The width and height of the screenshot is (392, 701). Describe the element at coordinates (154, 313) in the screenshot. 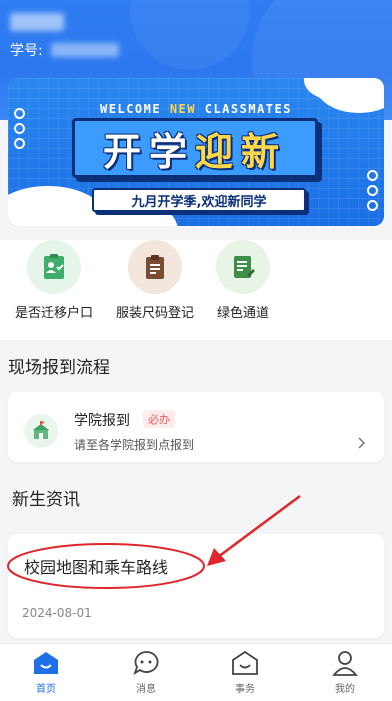

I see `action-label: 服装尺码登记` at that location.